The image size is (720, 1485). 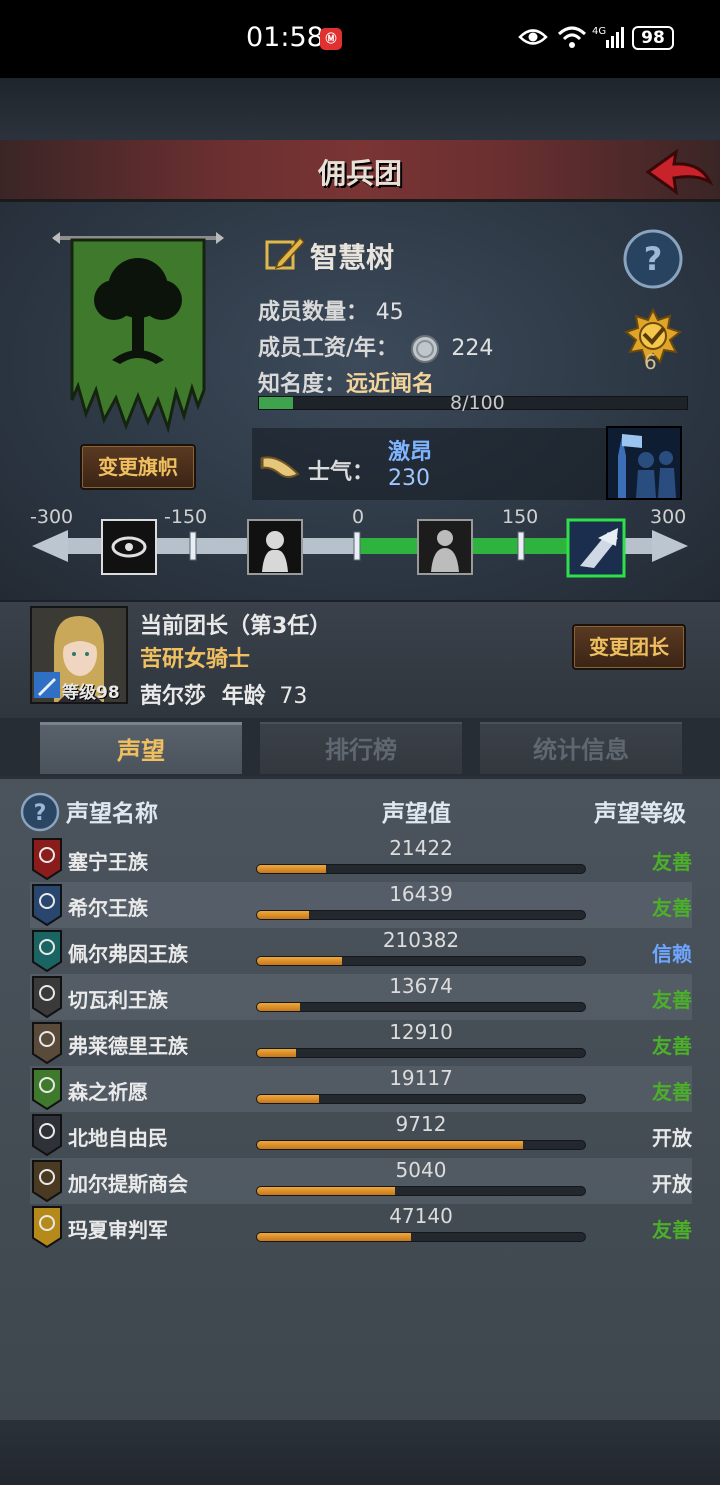 I want to click on morale-stage-calm-icon, so click(x=445, y=547).